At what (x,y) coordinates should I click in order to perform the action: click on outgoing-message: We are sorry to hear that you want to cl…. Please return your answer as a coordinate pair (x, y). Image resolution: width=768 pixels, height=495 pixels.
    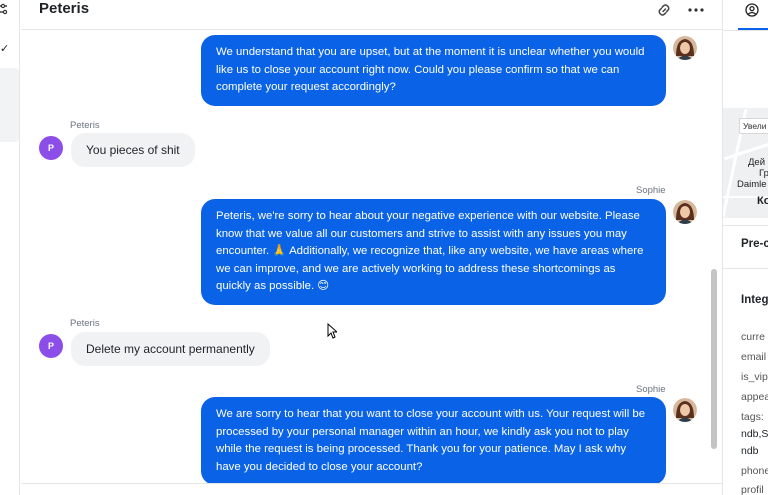
    Looking at the image, I should click on (433, 440).